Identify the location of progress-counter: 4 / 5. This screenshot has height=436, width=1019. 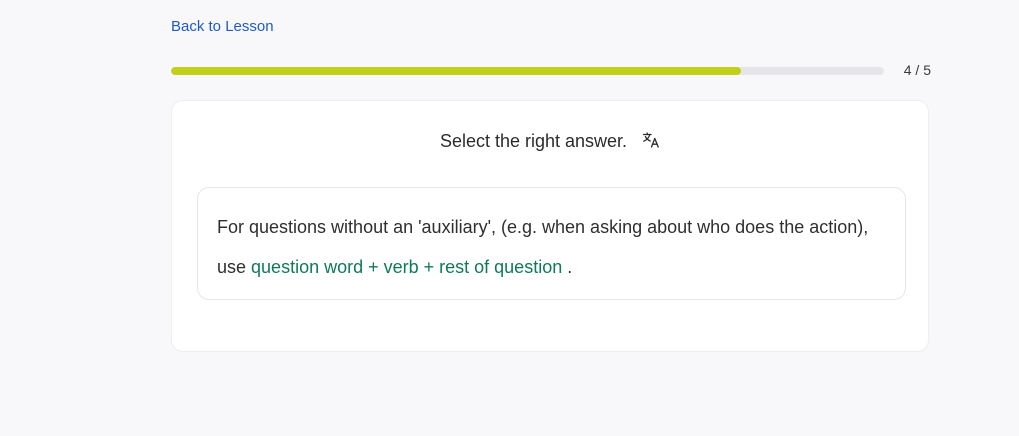
(917, 70).